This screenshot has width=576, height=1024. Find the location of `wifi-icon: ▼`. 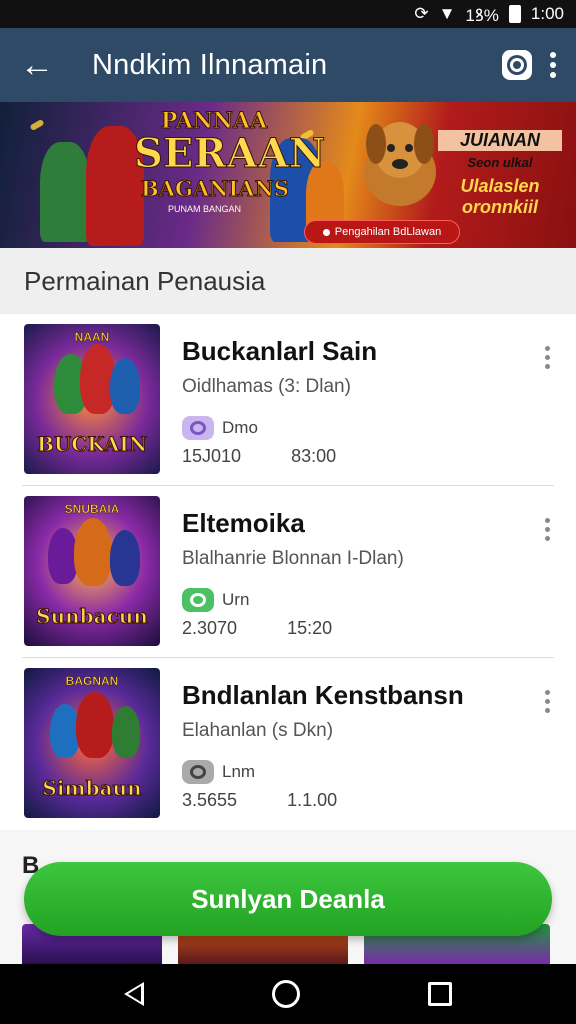

wifi-icon: ▼ is located at coordinates (447, 13).